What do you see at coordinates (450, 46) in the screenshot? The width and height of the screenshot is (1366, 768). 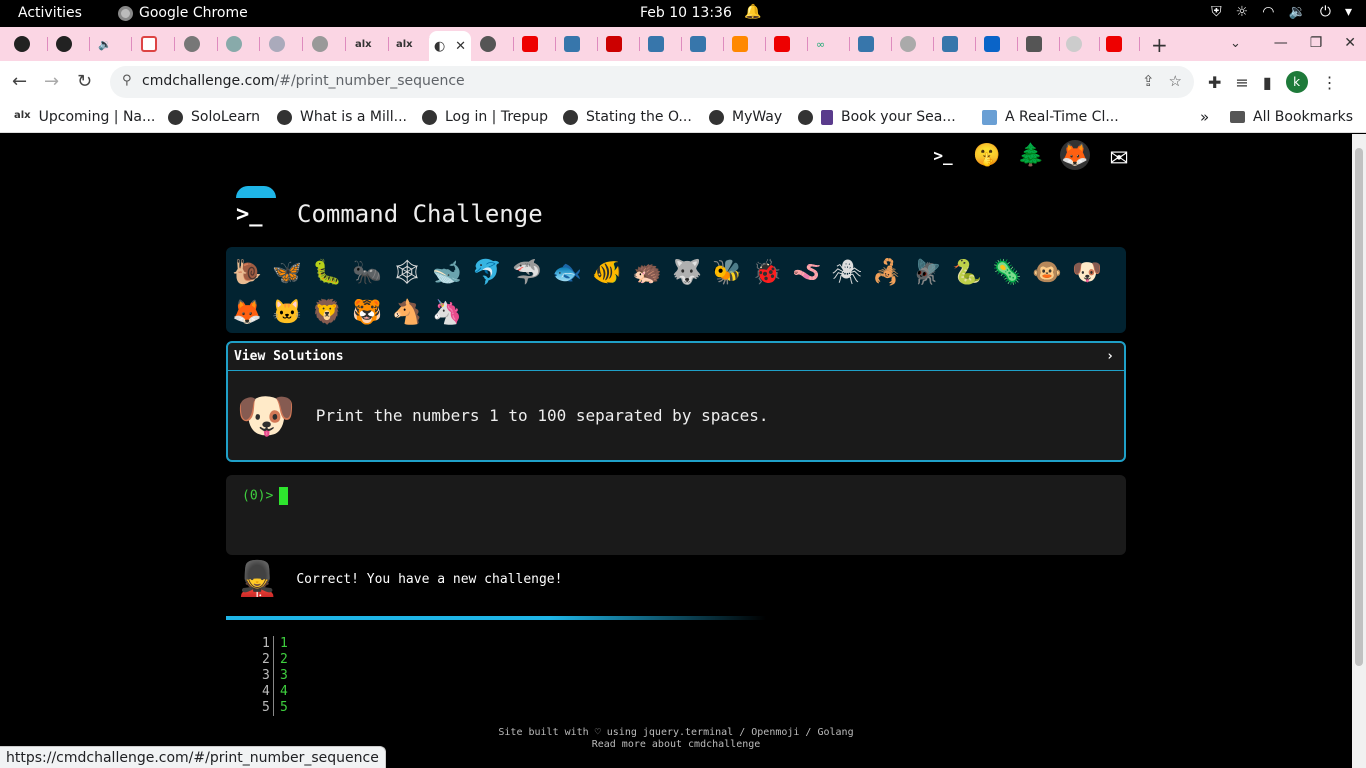 I see `active-tab: ◐ ✕` at bounding box center [450, 46].